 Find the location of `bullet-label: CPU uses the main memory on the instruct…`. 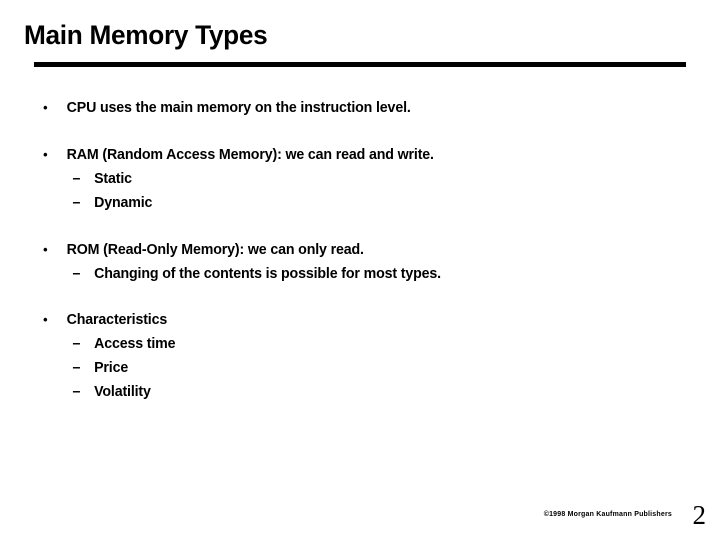

bullet-label: CPU uses the main memory on the instruct… is located at coordinates (238, 108).